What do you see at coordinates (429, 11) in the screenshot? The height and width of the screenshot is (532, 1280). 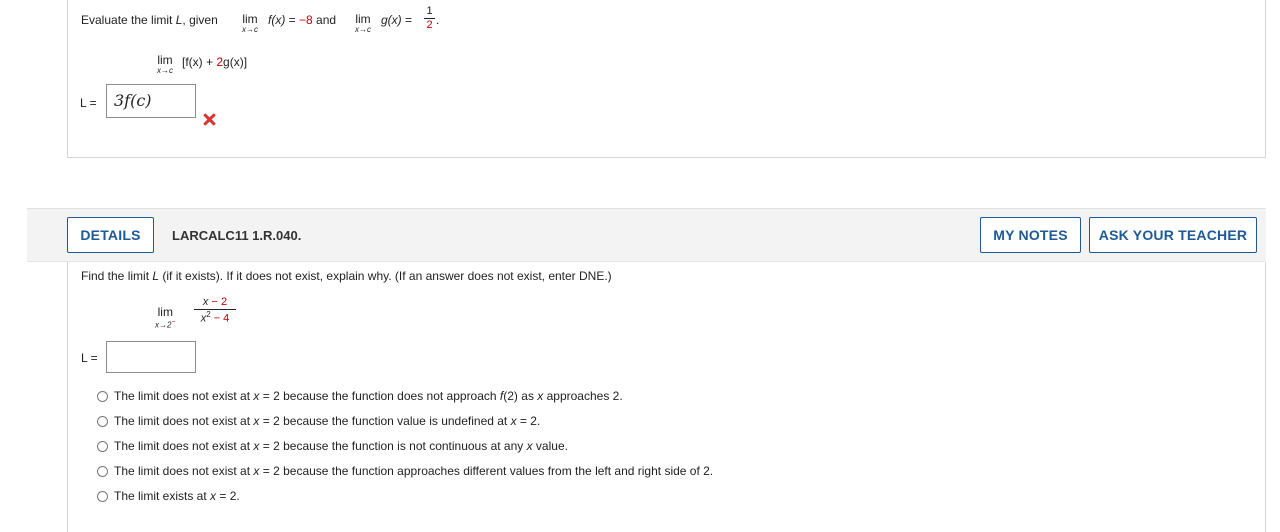 I see `fraction-numerator: 1` at bounding box center [429, 11].